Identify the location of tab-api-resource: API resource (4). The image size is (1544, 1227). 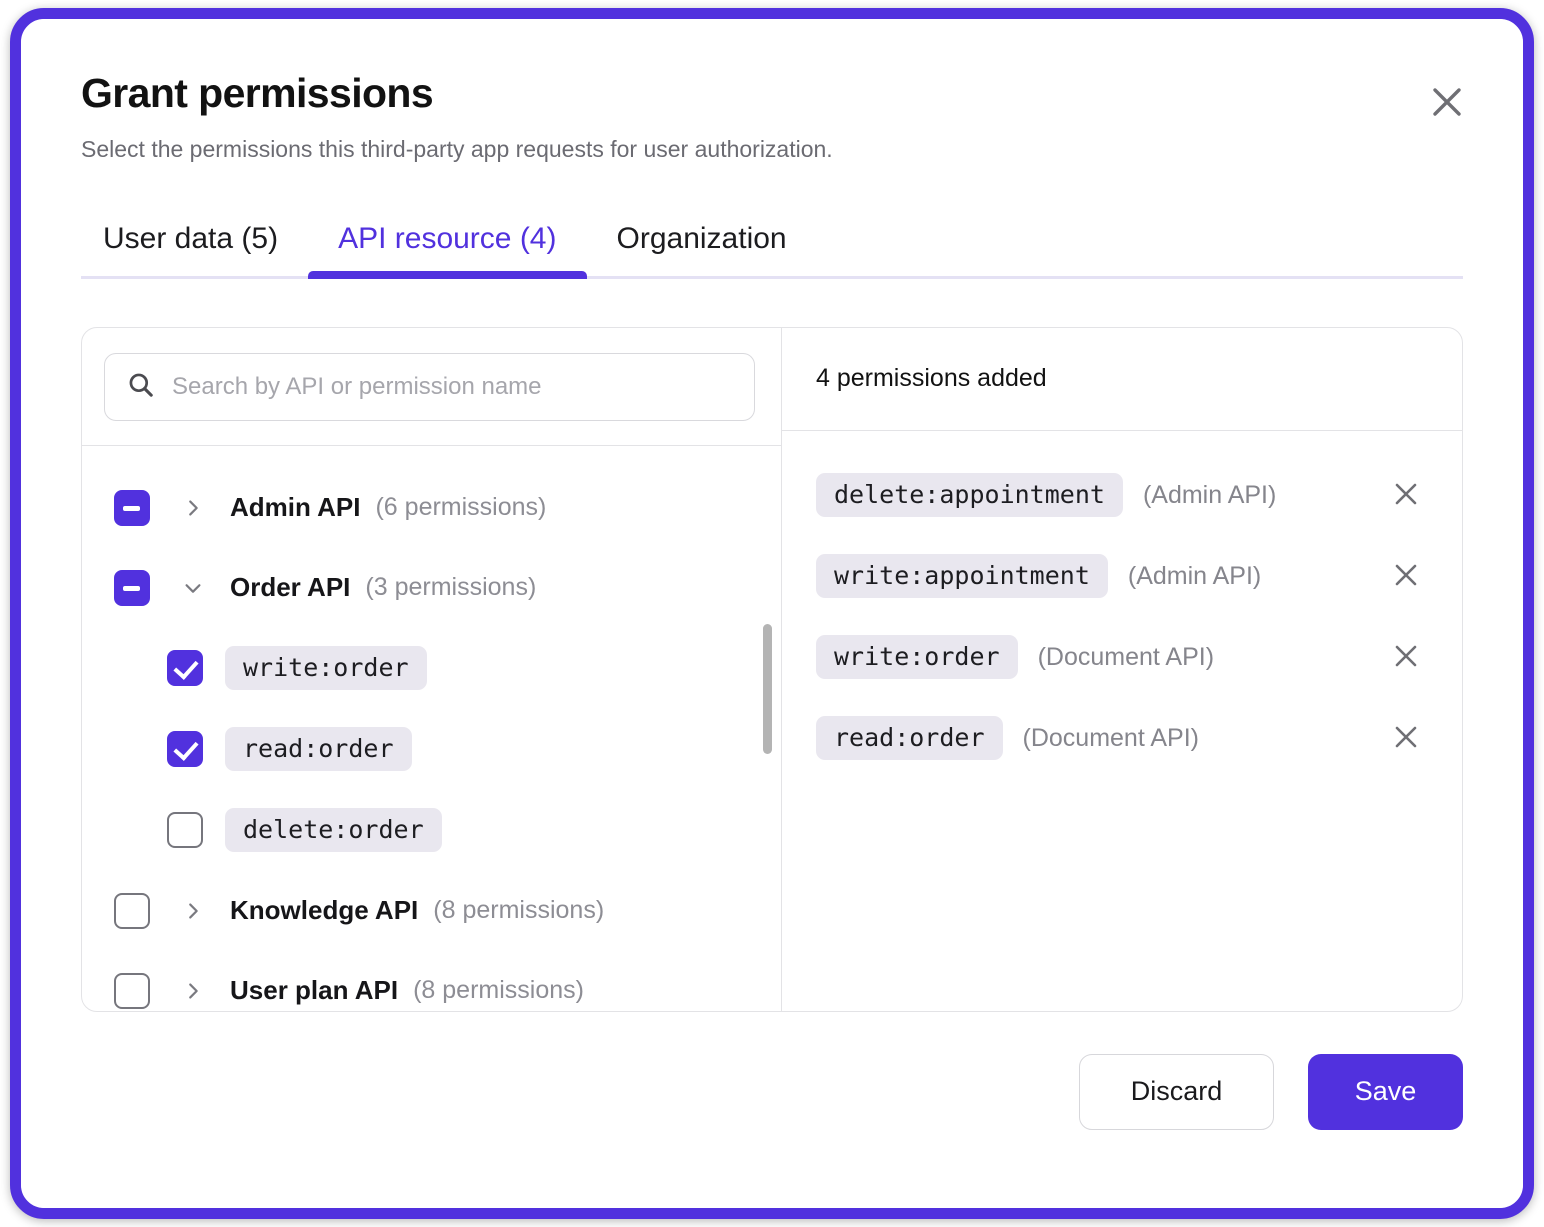
(447, 247).